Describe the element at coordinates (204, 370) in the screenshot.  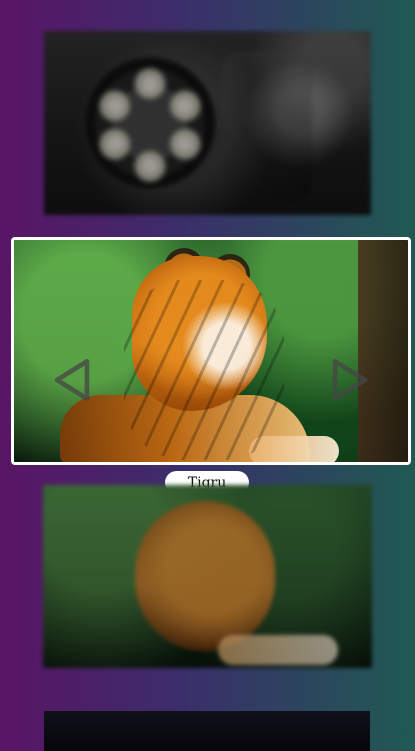
I see `tiger-stripes` at that location.